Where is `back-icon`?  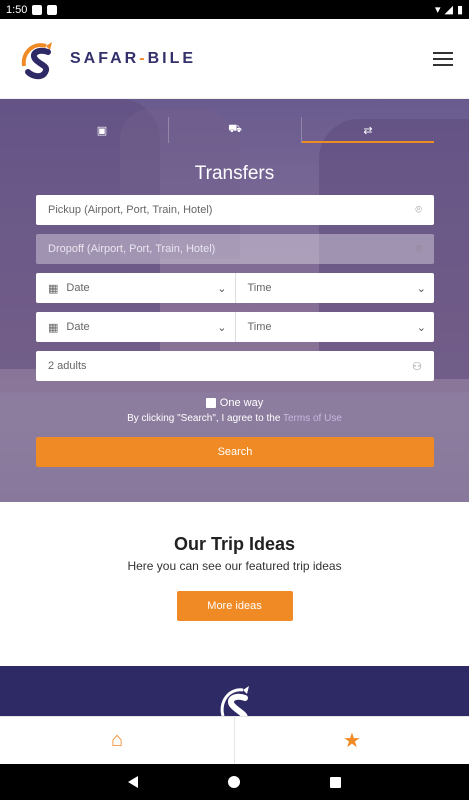
back-icon is located at coordinates (133, 782).